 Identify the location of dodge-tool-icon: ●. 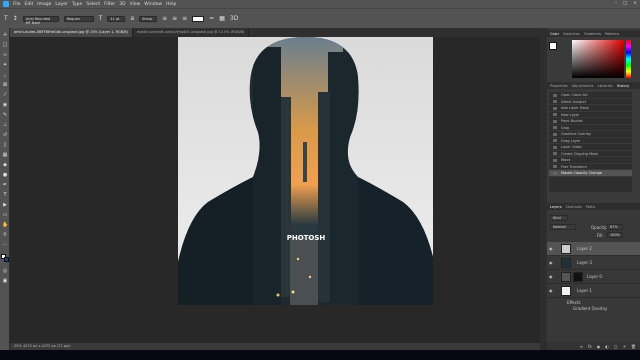
(5, 175).